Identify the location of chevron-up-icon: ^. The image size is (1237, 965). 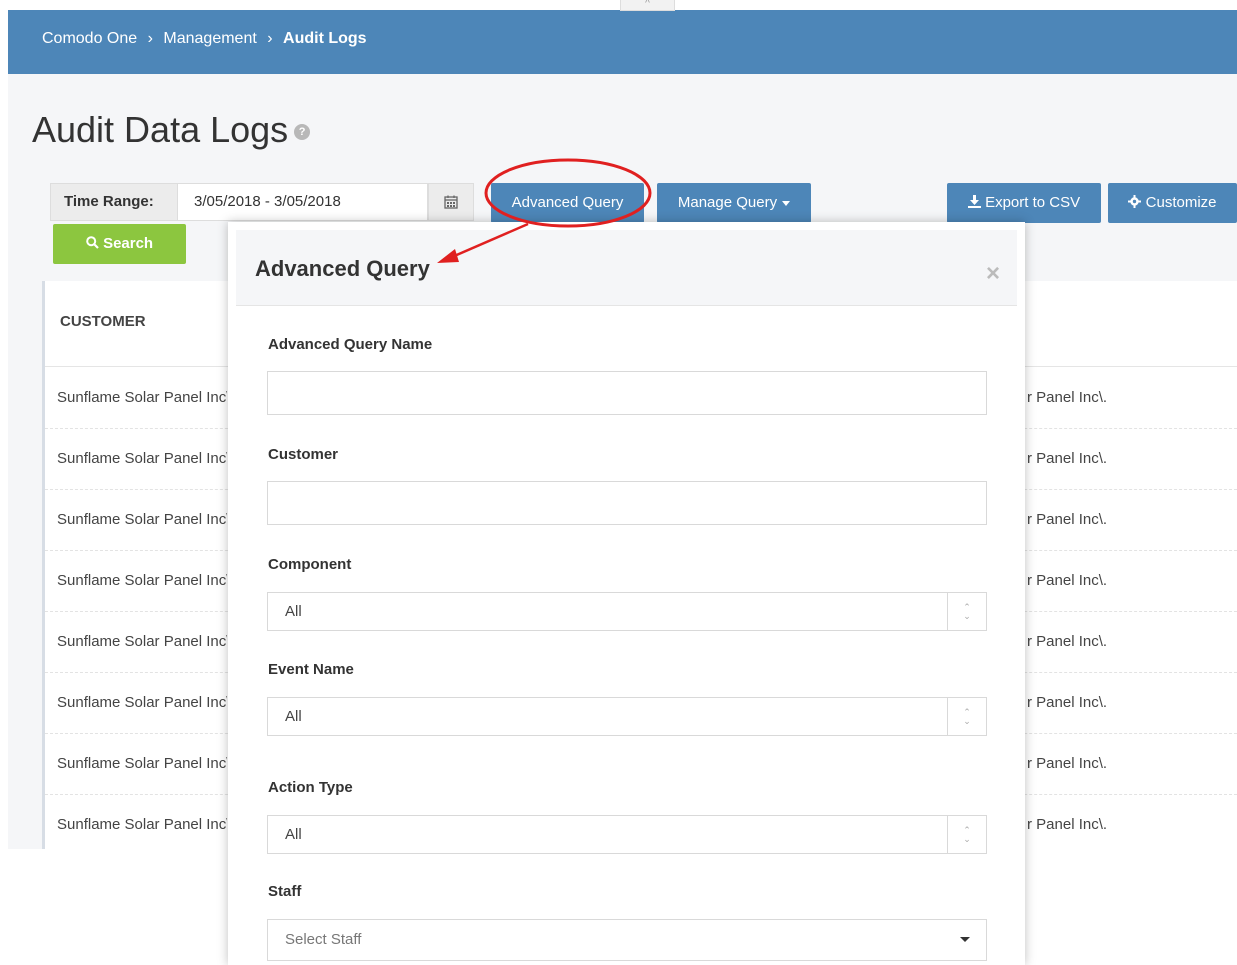
(647, 4).